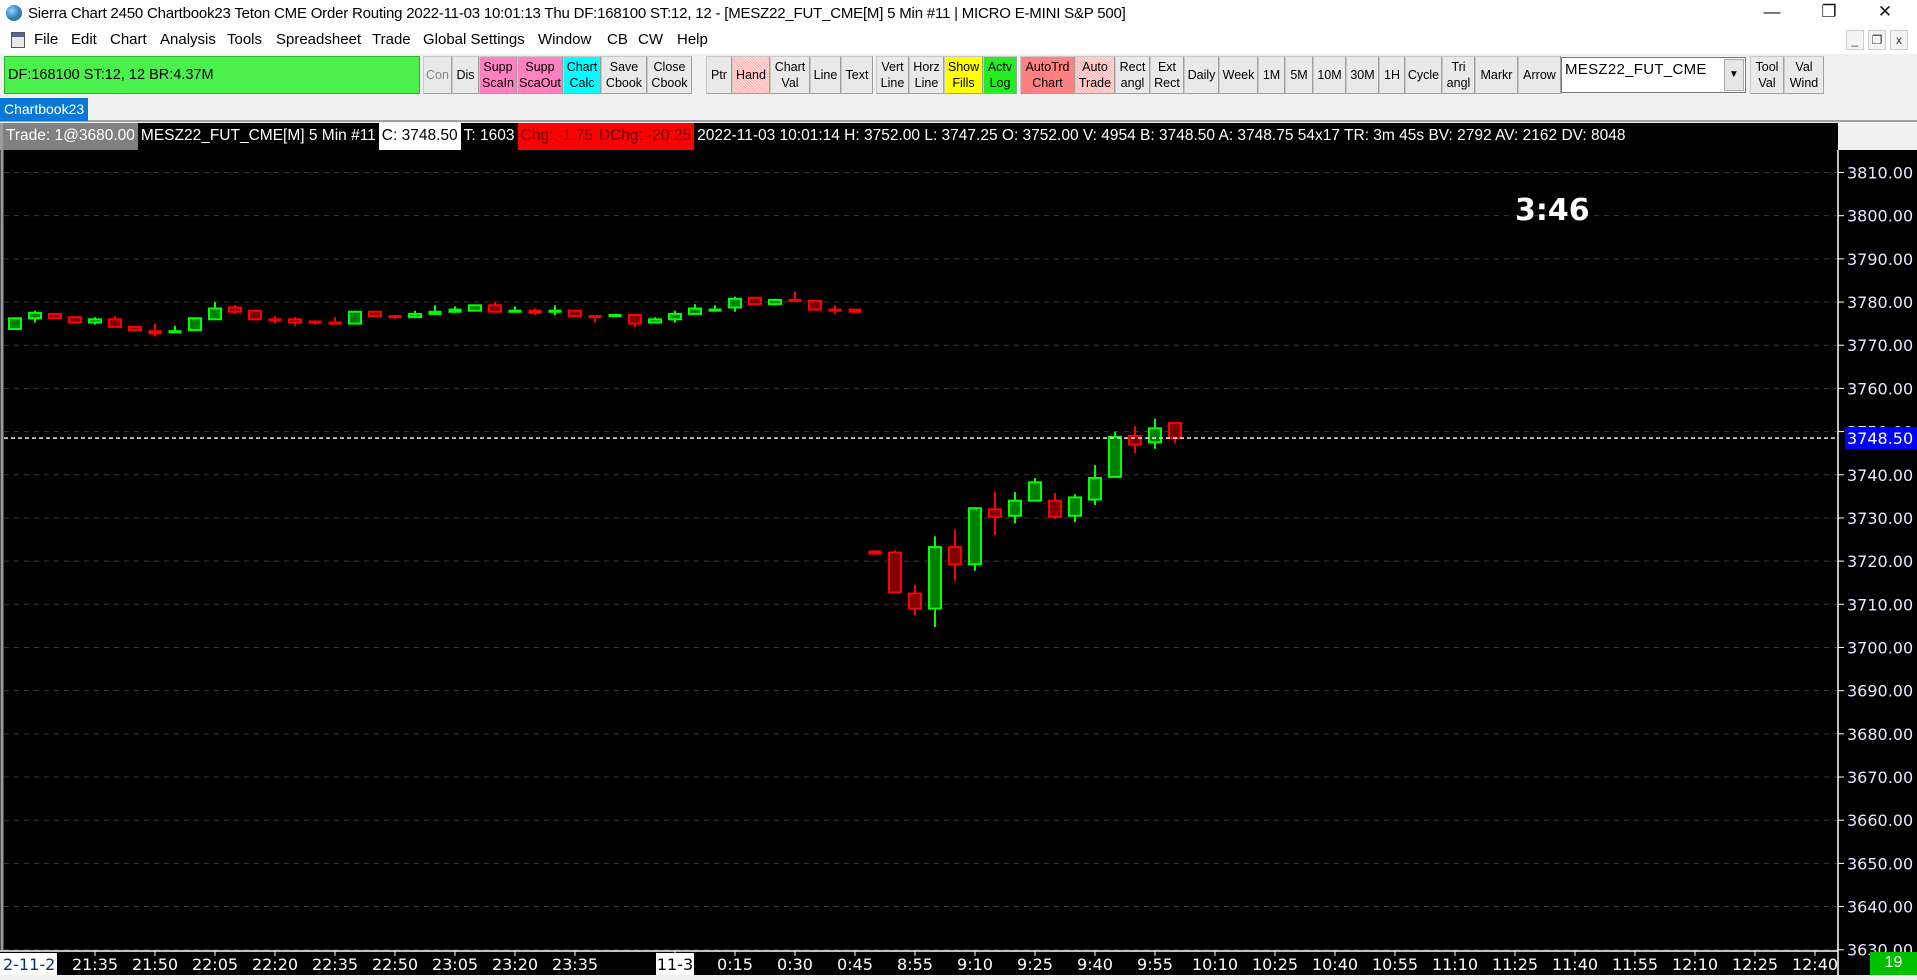 This screenshot has height=980, width=1917. Describe the element at coordinates (1496, 75) in the screenshot. I see `markr-button: Markr` at that location.